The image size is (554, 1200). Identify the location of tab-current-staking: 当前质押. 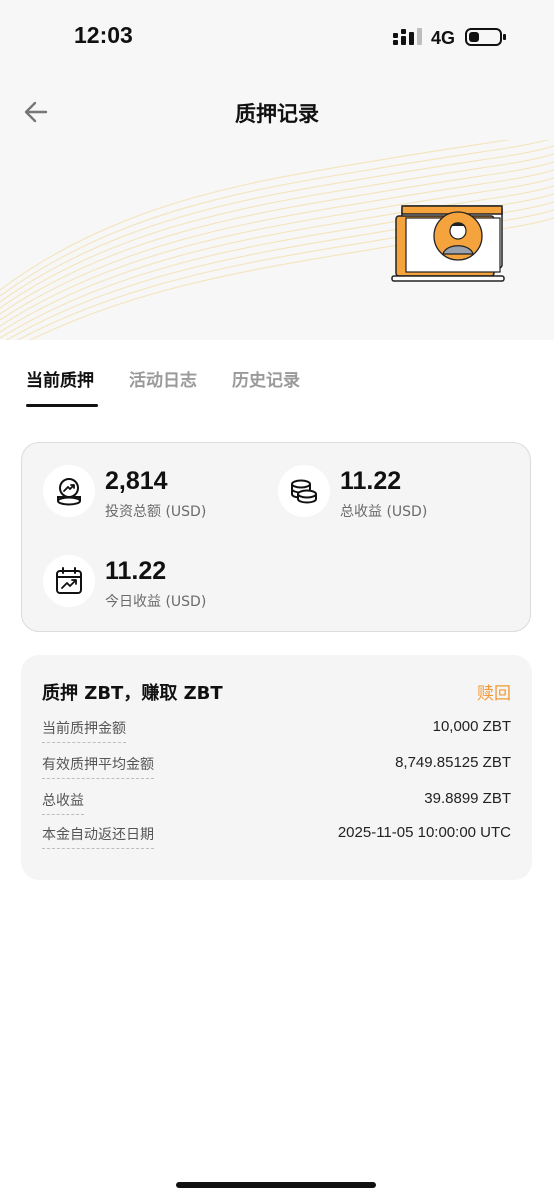
(60, 378).